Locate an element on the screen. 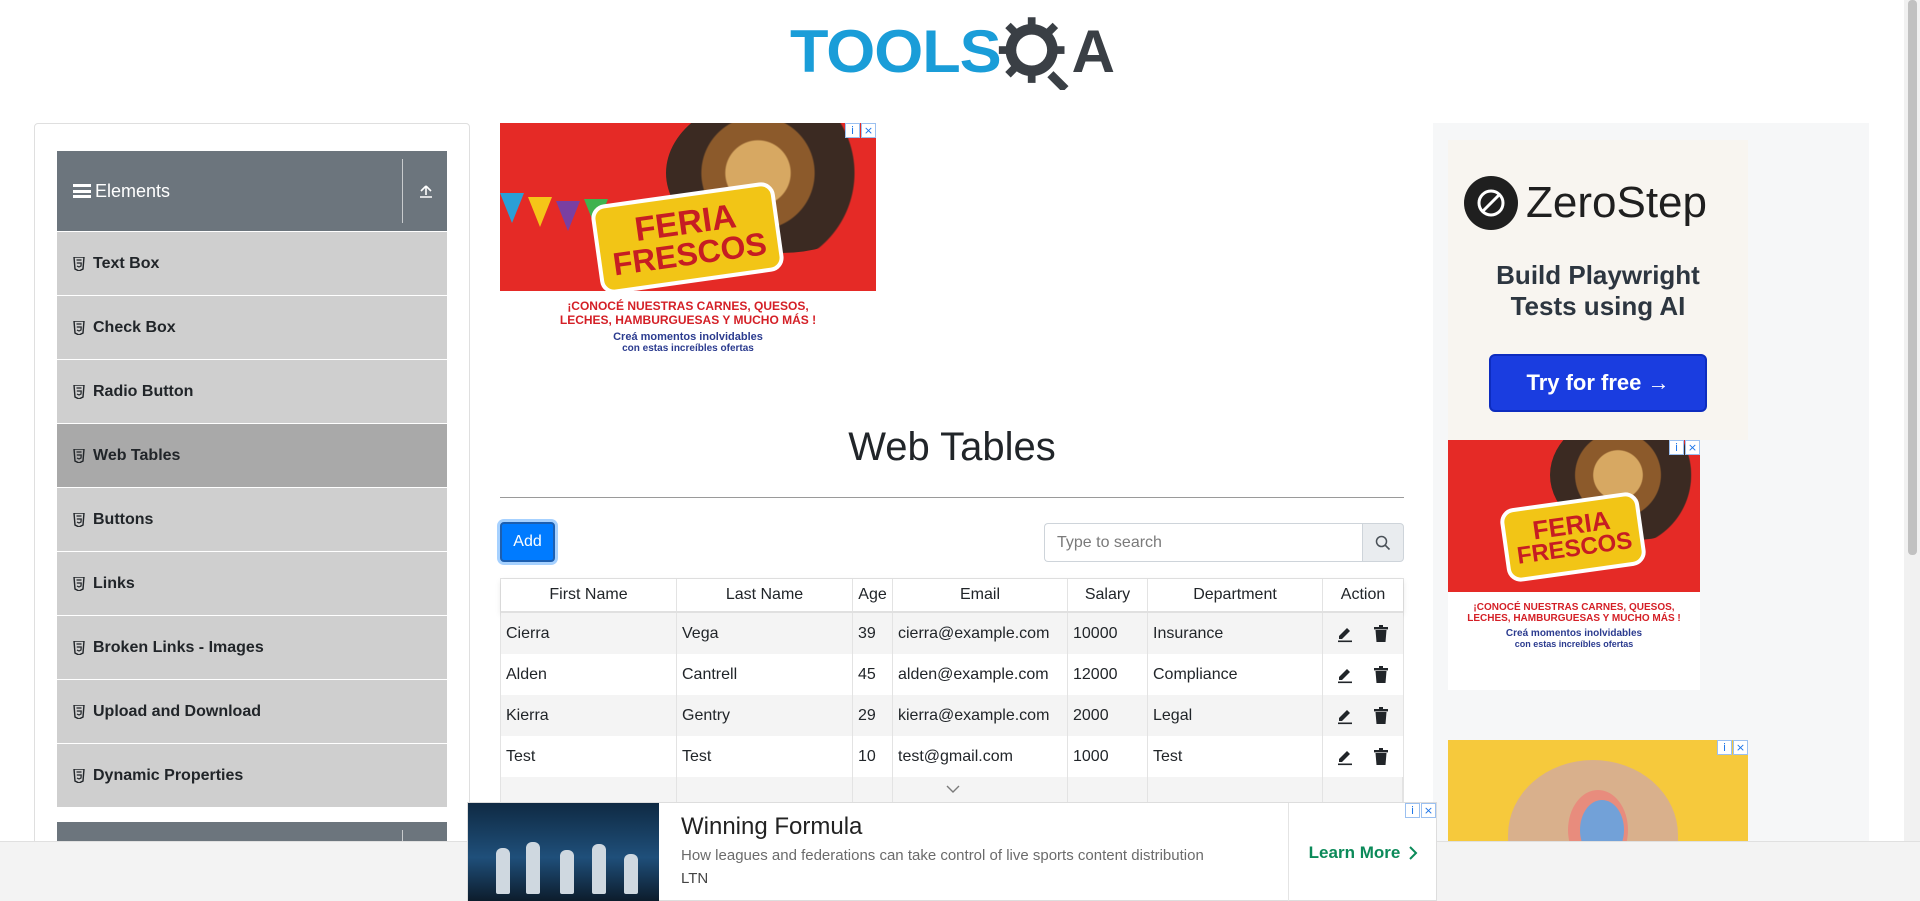  cell-email: cierra@example.com is located at coordinates (980, 633).